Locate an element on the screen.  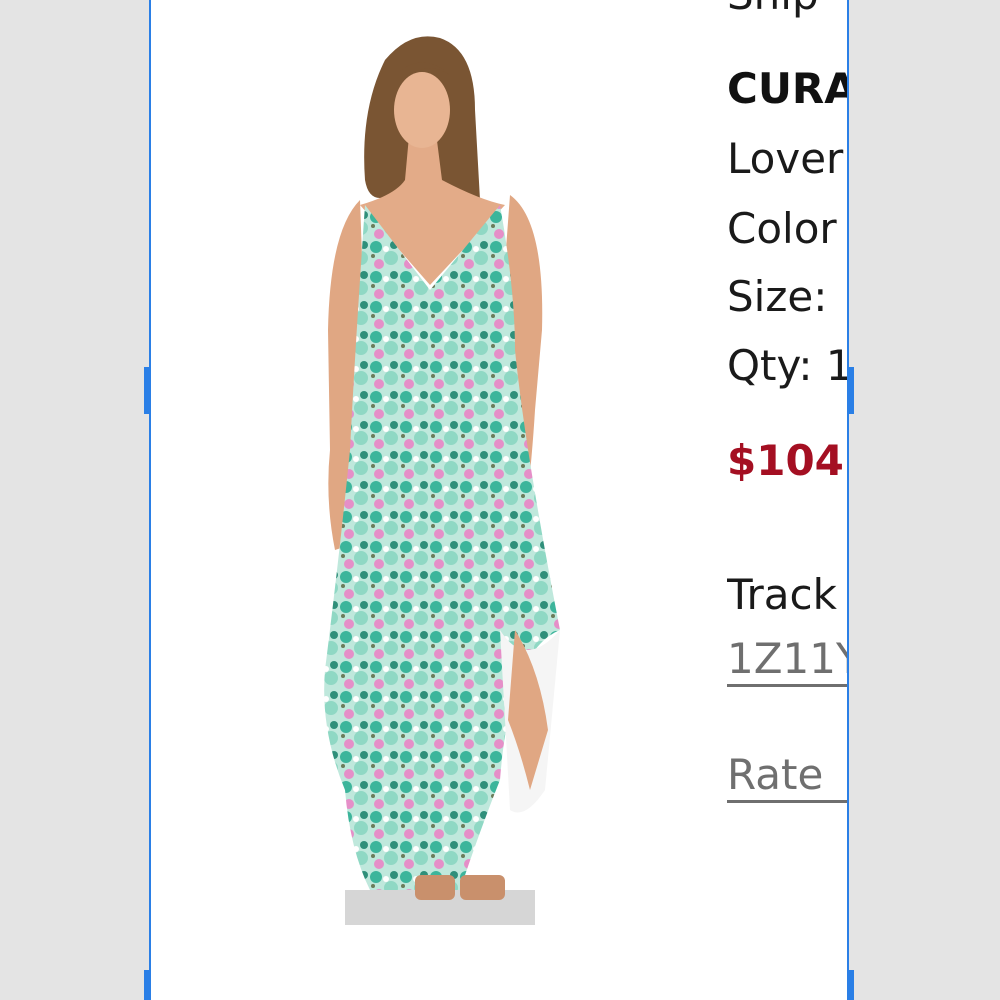
rate-item-link: Rate is located at coordinates (775, 775).